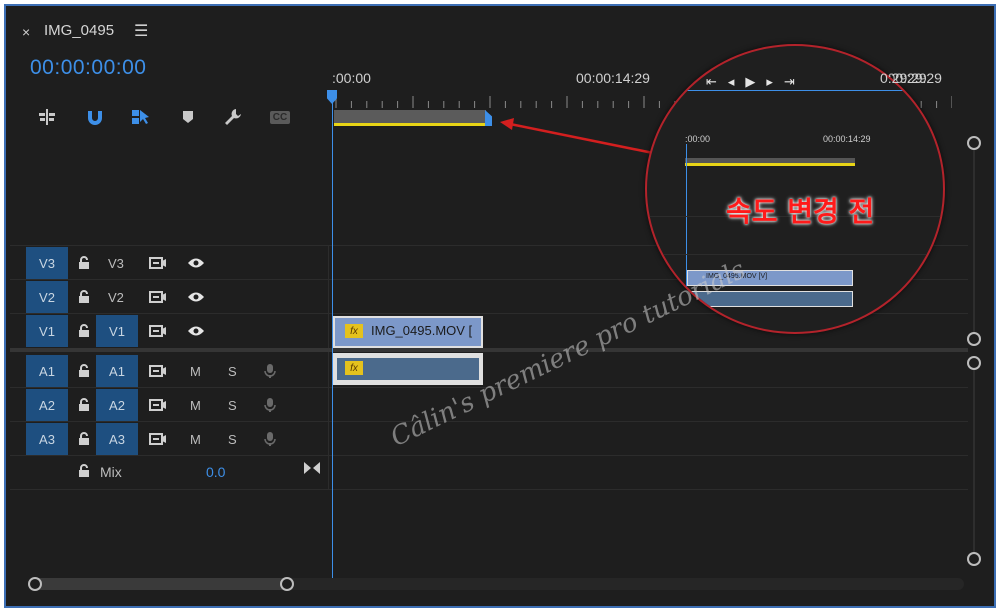  Describe the element at coordinates (117, 331) in the screenshot. I see `track-target-v1: V1` at that location.